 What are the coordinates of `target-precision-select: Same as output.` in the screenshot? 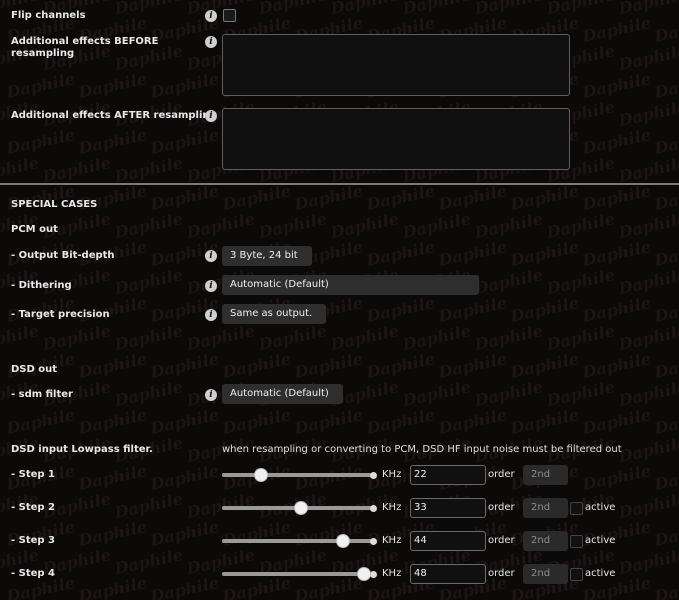 It's located at (274, 314).